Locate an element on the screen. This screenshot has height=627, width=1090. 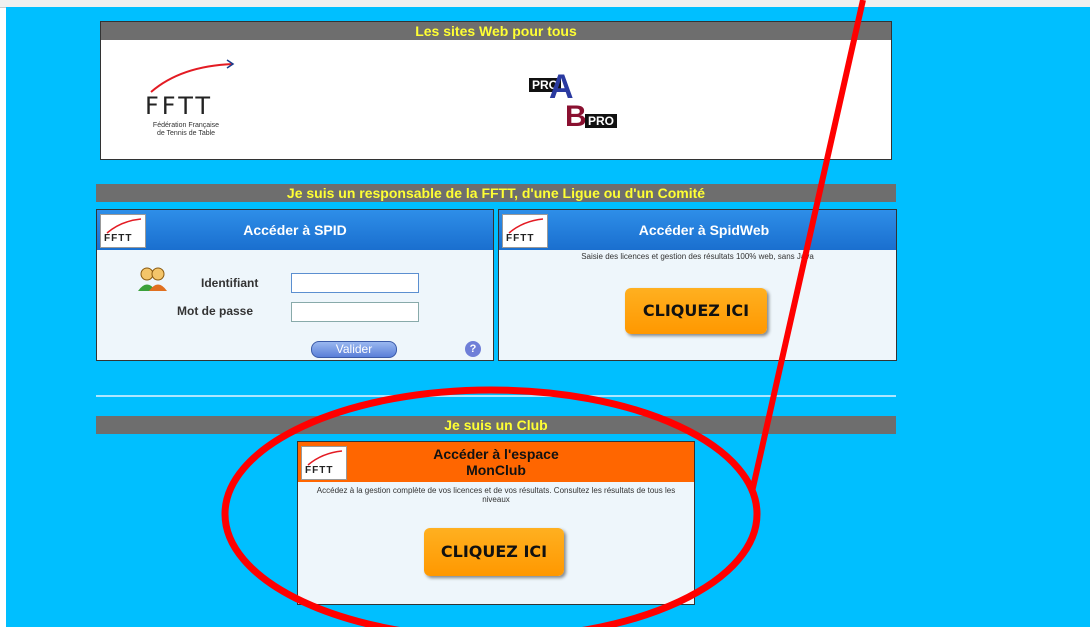
password-input is located at coordinates (355, 312).